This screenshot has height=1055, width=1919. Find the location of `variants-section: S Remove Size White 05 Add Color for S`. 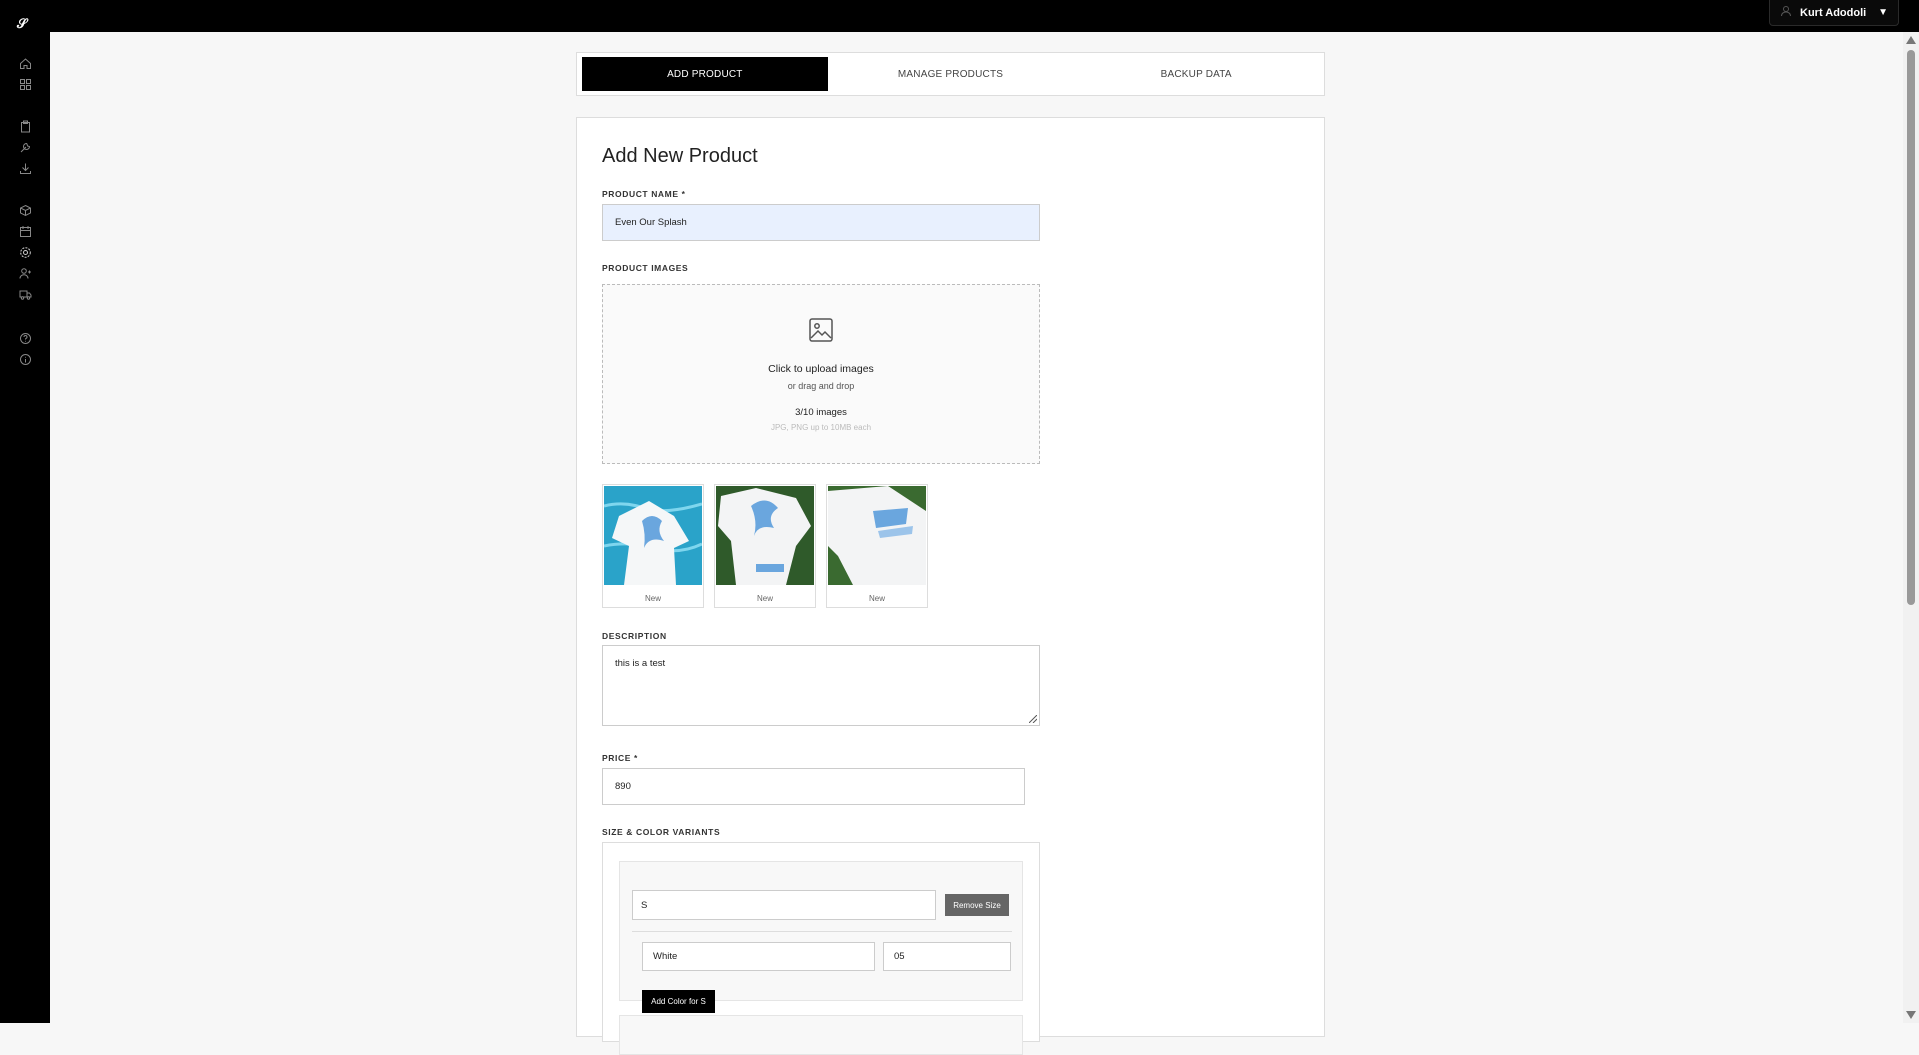

variants-section: S Remove Size White 05 Add Color for S is located at coordinates (821, 948).